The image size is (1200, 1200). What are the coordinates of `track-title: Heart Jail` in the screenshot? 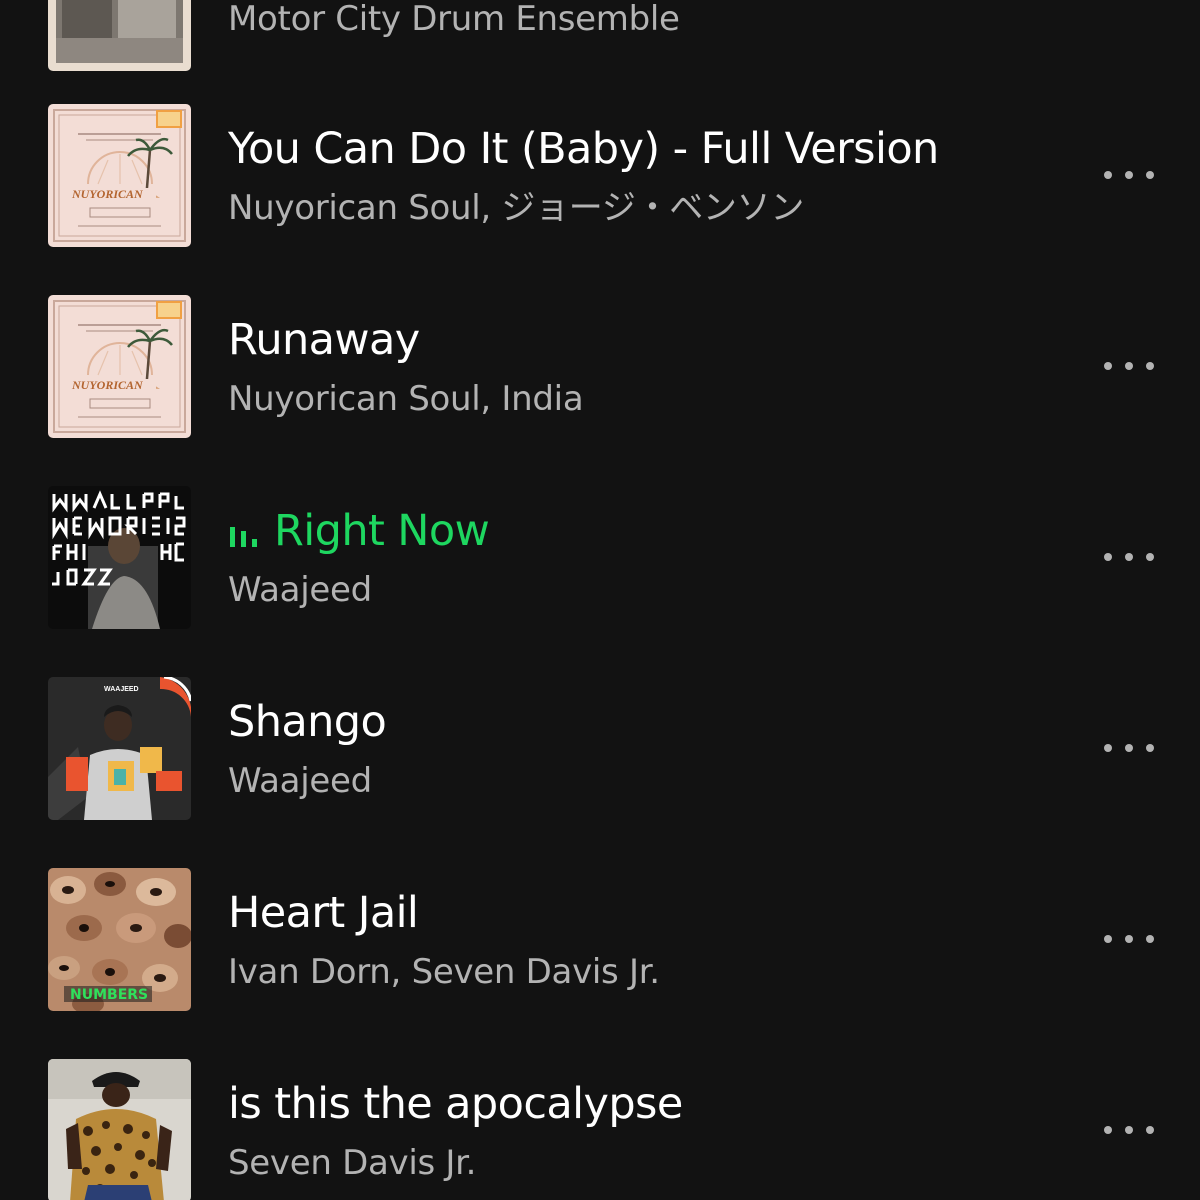 It's located at (323, 913).